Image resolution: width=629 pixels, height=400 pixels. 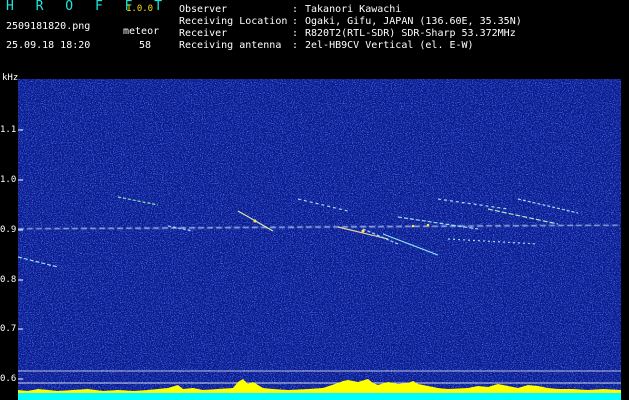 I want to click on antenna-label: Receiving antenna, so click(x=230, y=45).